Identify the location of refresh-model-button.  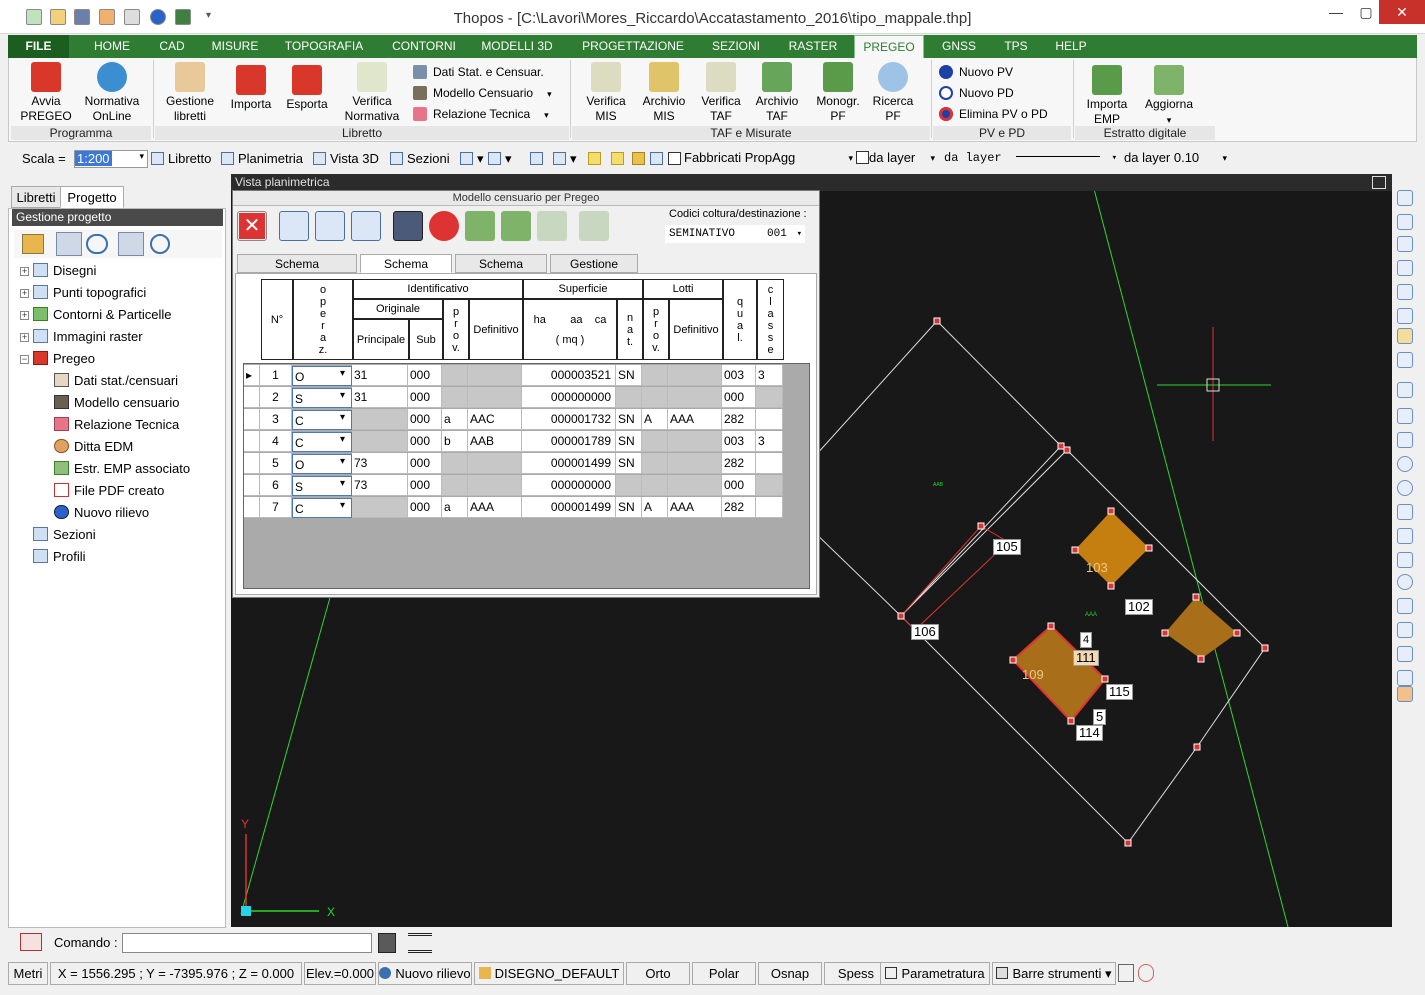
(552, 226).